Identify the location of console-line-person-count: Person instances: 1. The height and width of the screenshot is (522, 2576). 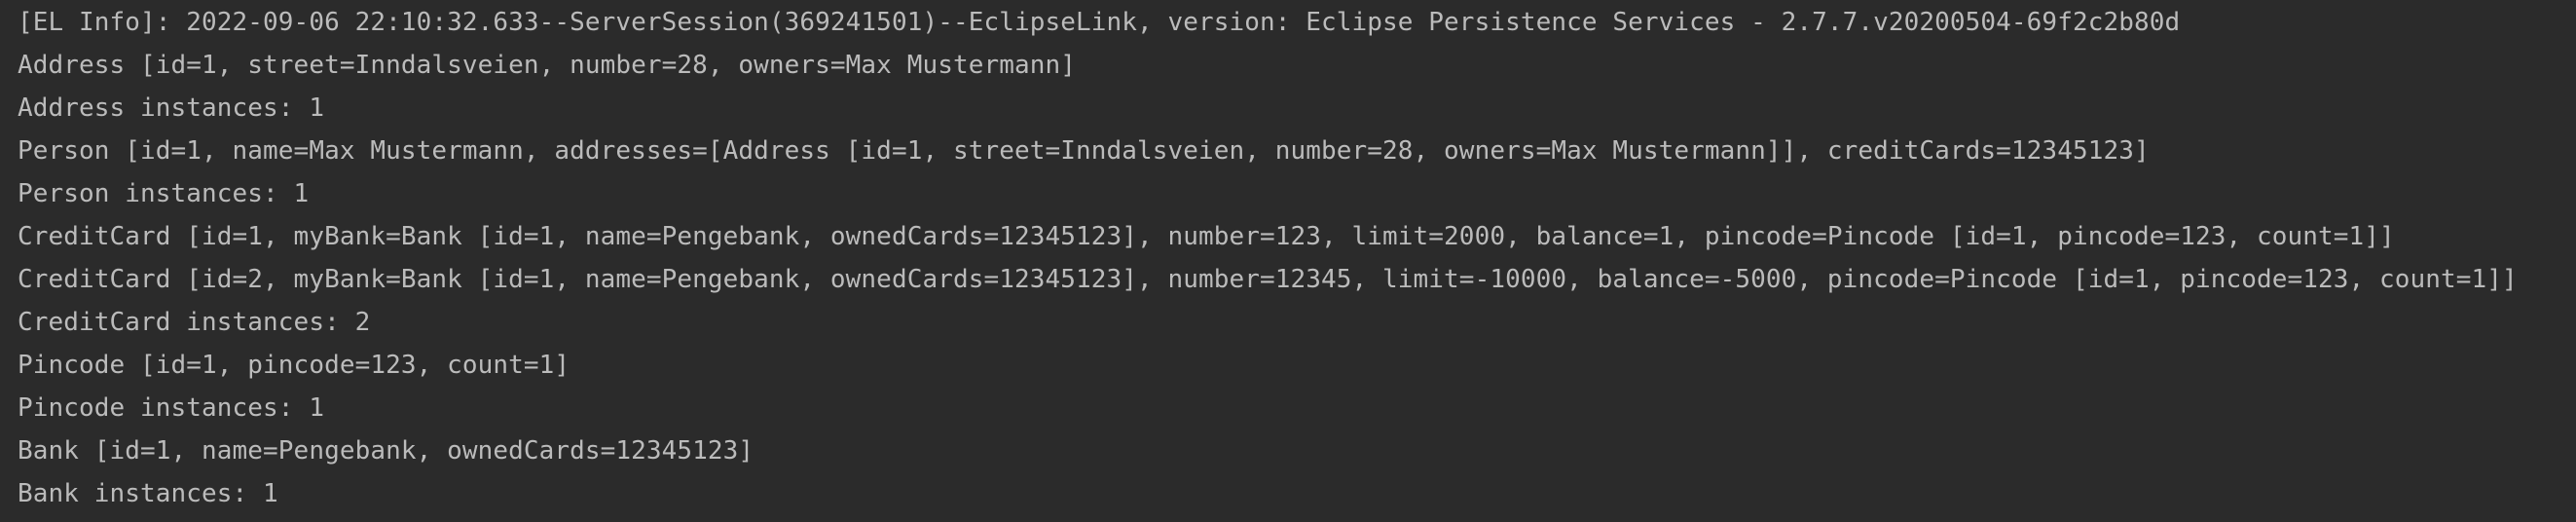
(164, 193).